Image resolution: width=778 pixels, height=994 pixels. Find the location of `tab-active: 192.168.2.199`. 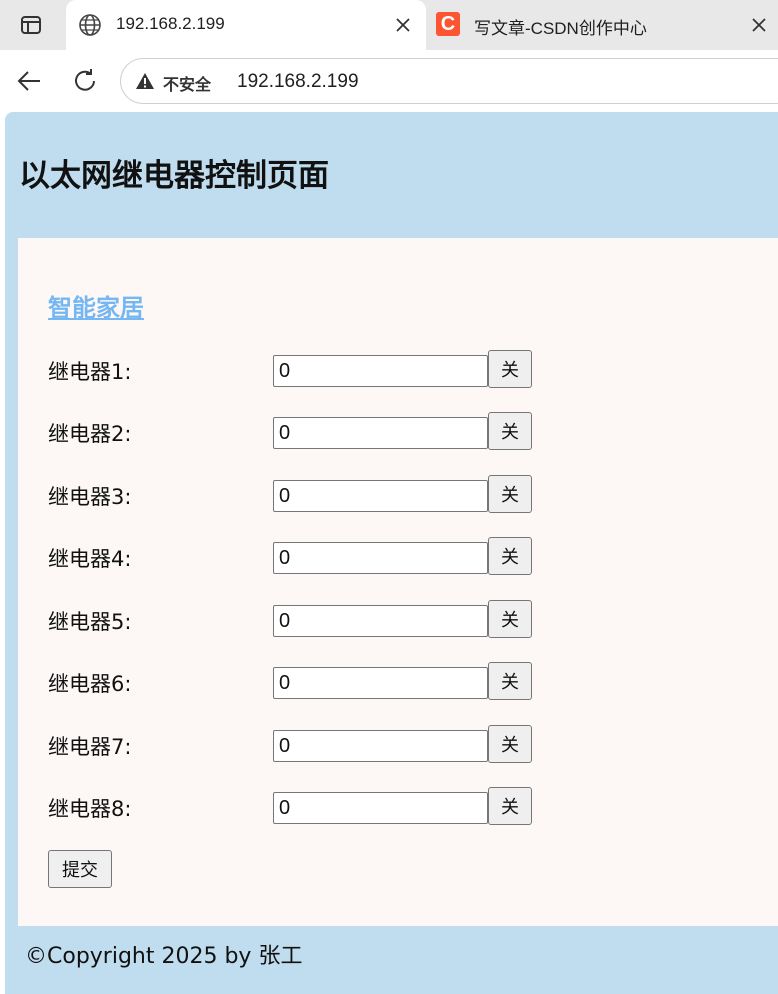

tab-active: 192.168.2.199 is located at coordinates (246, 25).